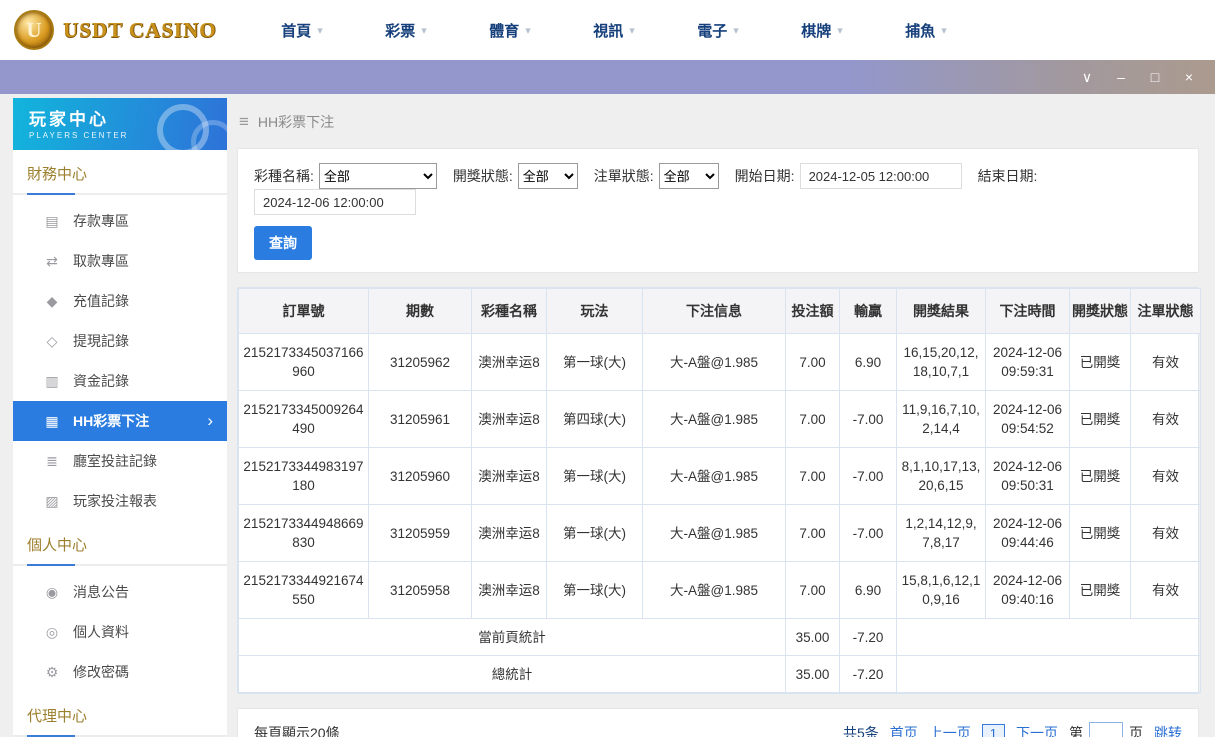 The width and height of the screenshot is (1215, 737). I want to click on sidebar-item-funds-record: ▥ 資金記錄, so click(120, 381).